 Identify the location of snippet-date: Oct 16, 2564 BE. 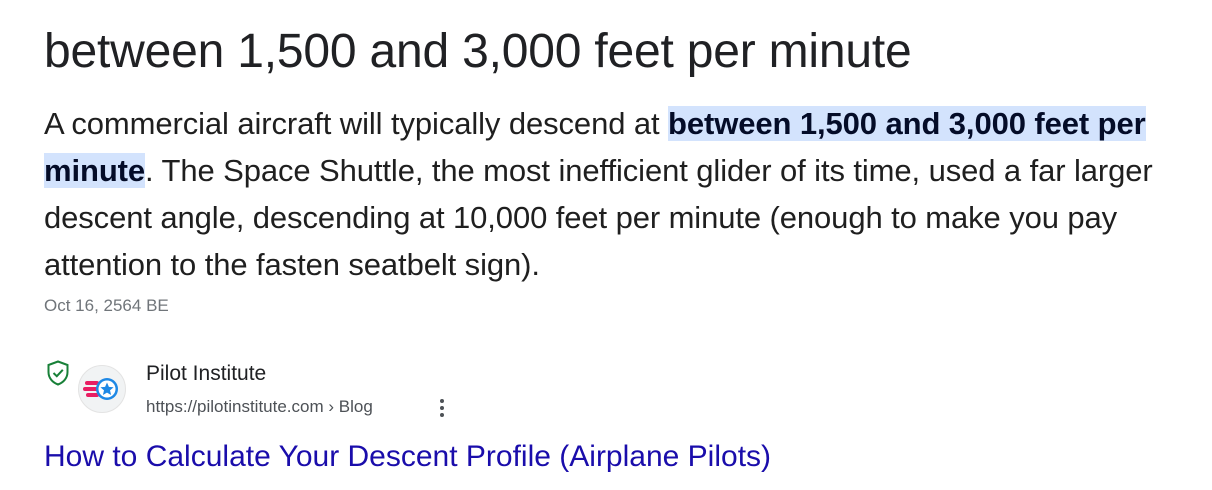
(106, 305).